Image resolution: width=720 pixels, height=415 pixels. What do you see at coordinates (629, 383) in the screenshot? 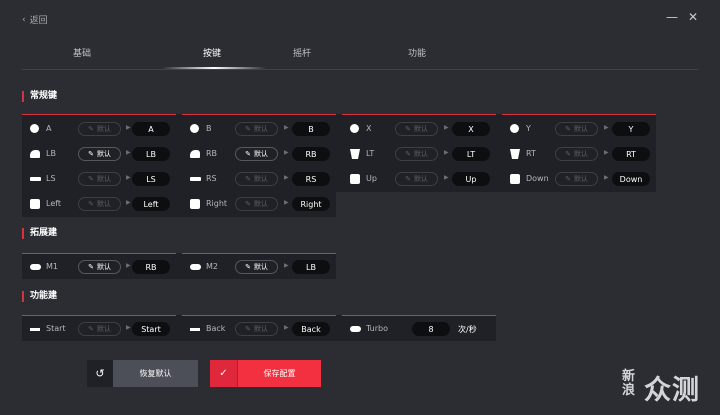
I see `watermark-text-small: 新浪` at bounding box center [629, 383].